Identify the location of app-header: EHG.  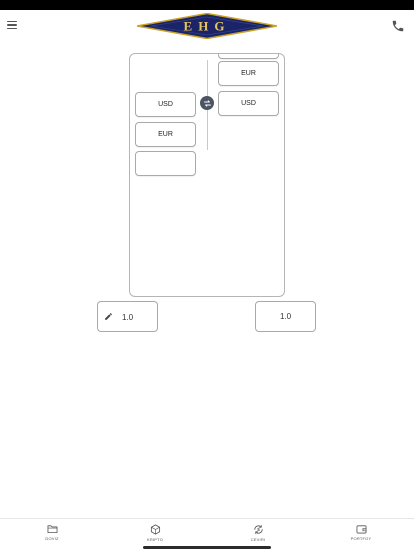
(207, 26).